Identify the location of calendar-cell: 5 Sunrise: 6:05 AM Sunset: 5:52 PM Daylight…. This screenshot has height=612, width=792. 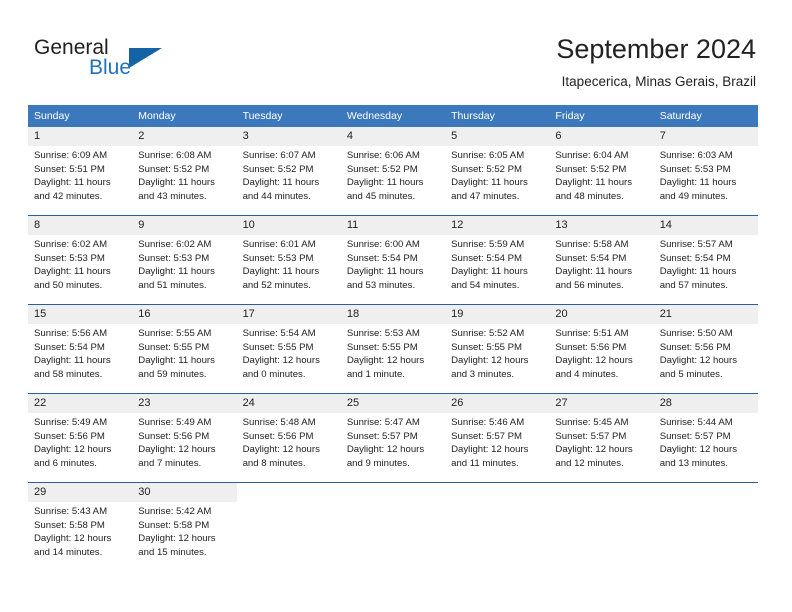
(497, 171).